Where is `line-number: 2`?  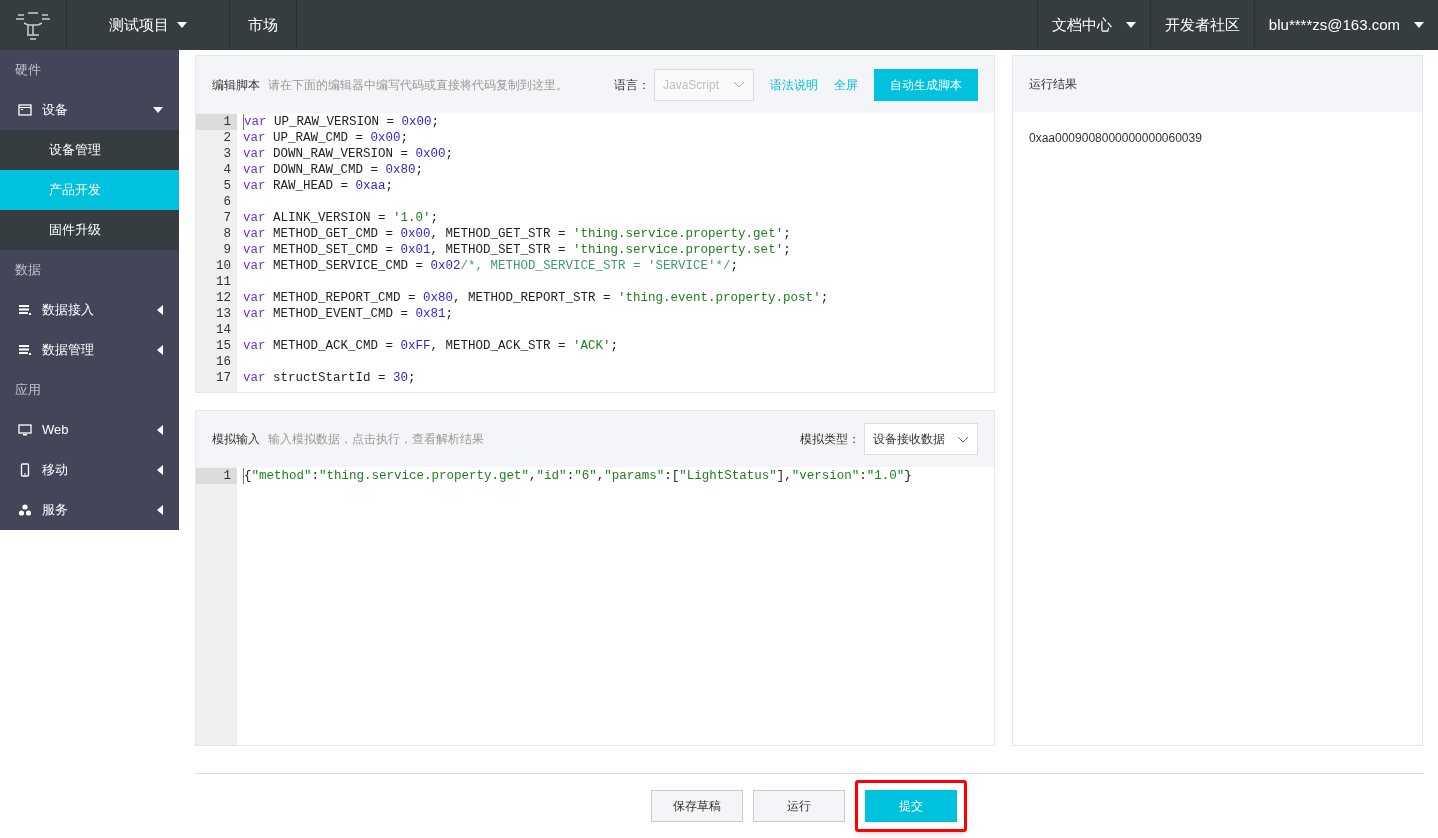 line-number: 2 is located at coordinates (227, 138).